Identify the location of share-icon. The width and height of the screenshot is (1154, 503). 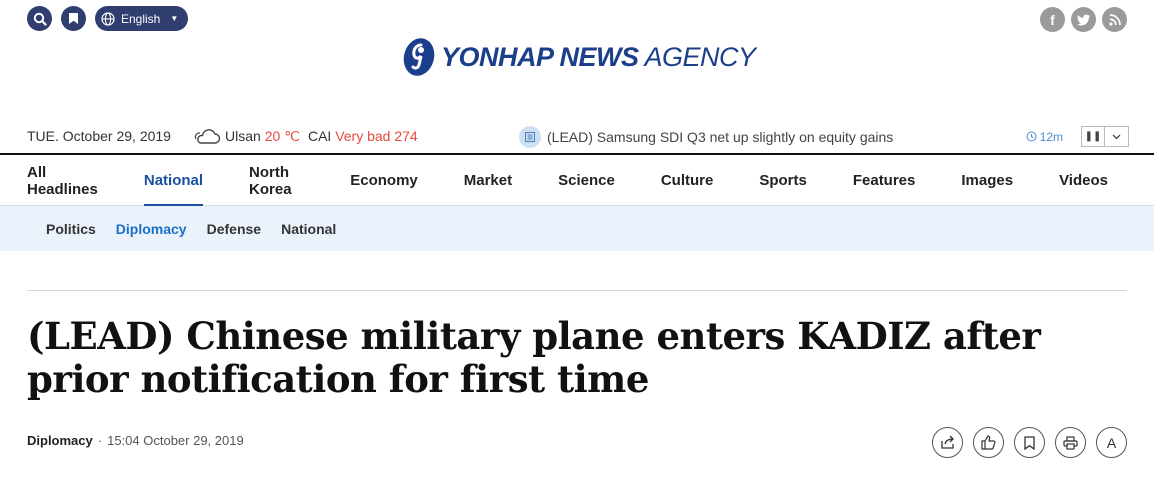
(947, 442).